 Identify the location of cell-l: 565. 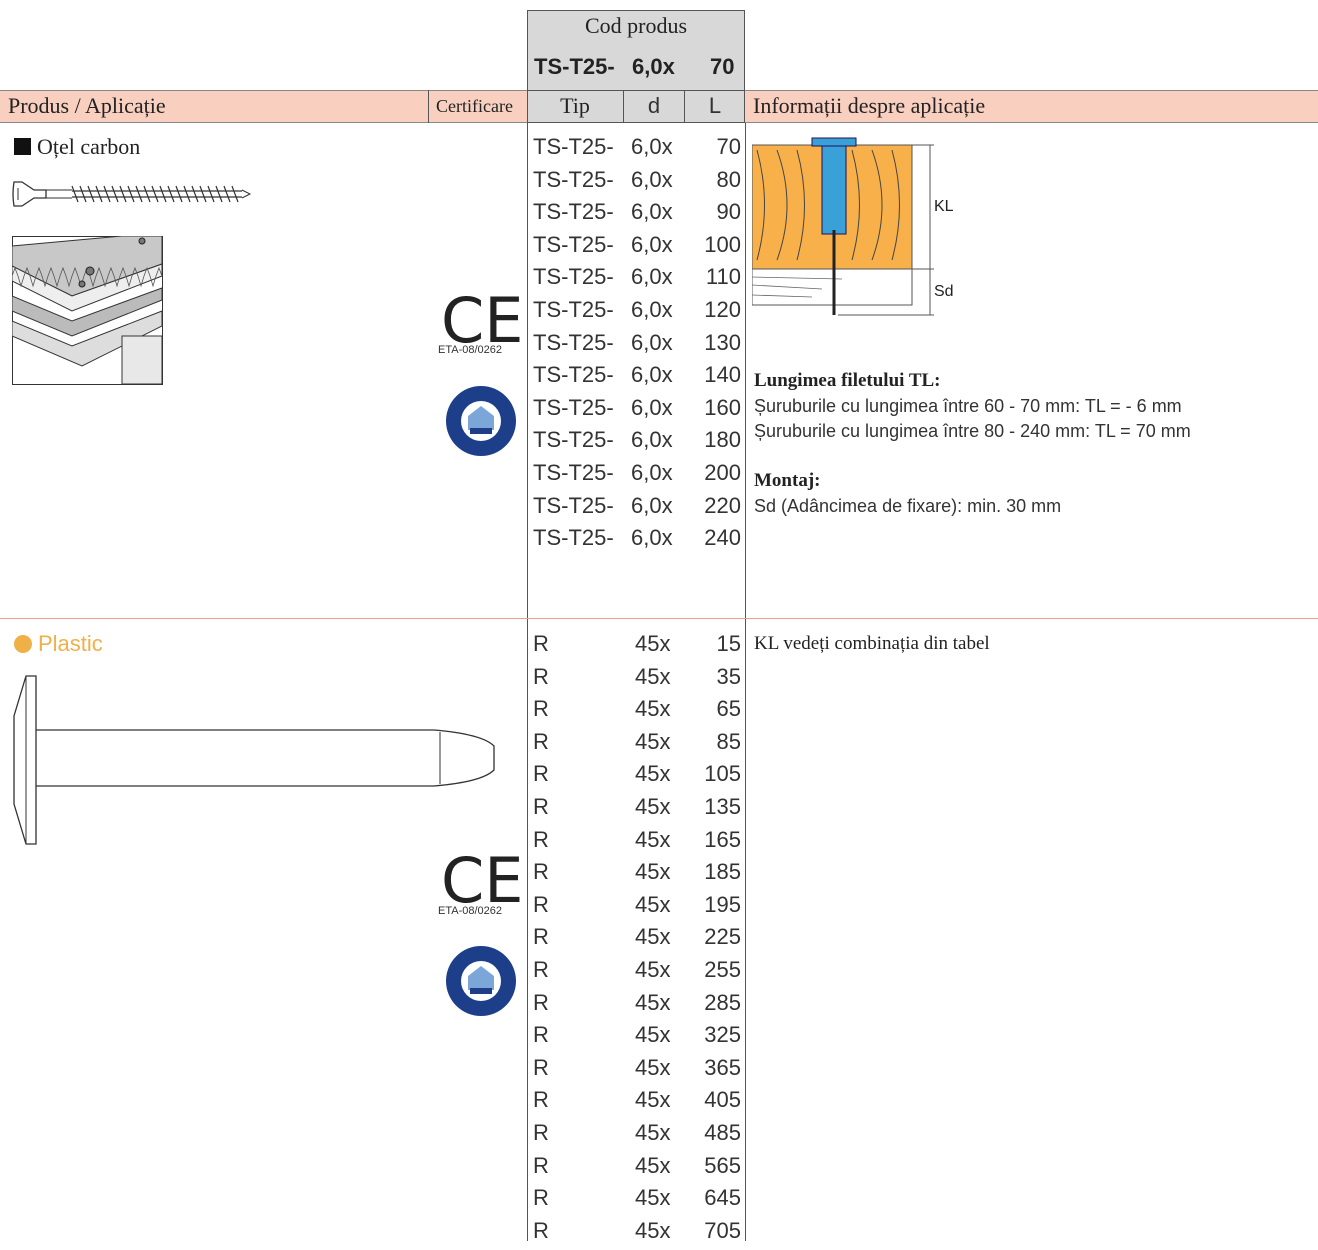
(722, 1165).